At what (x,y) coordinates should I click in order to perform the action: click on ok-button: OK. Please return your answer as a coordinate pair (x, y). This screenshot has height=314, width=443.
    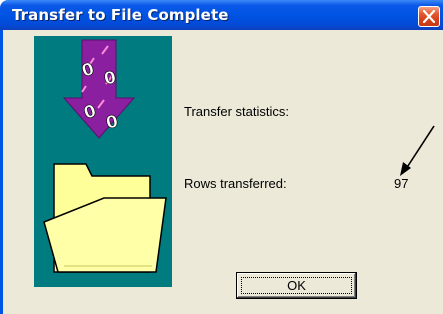
    Looking at the image, I should click on (296, 285).